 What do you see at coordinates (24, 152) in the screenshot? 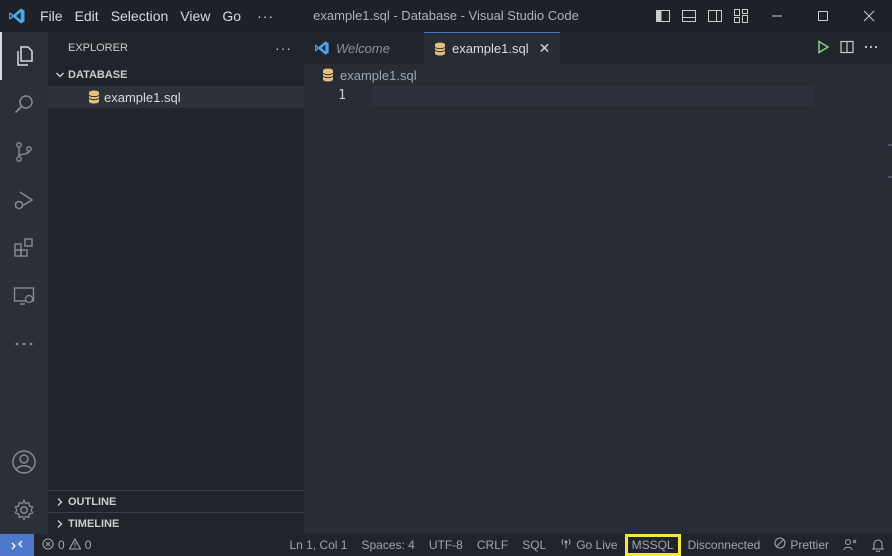
I see `source-control-icon` at bounding box center [24, 152].